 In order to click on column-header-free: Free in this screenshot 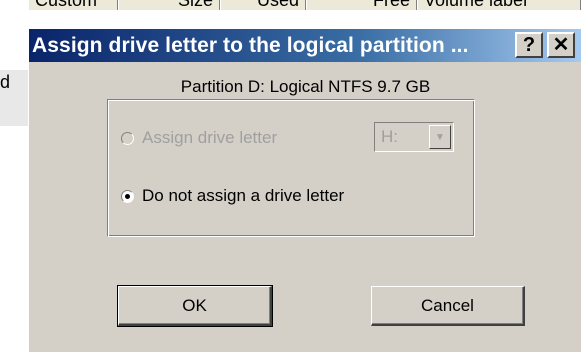, I will do `click(361, 5)`.